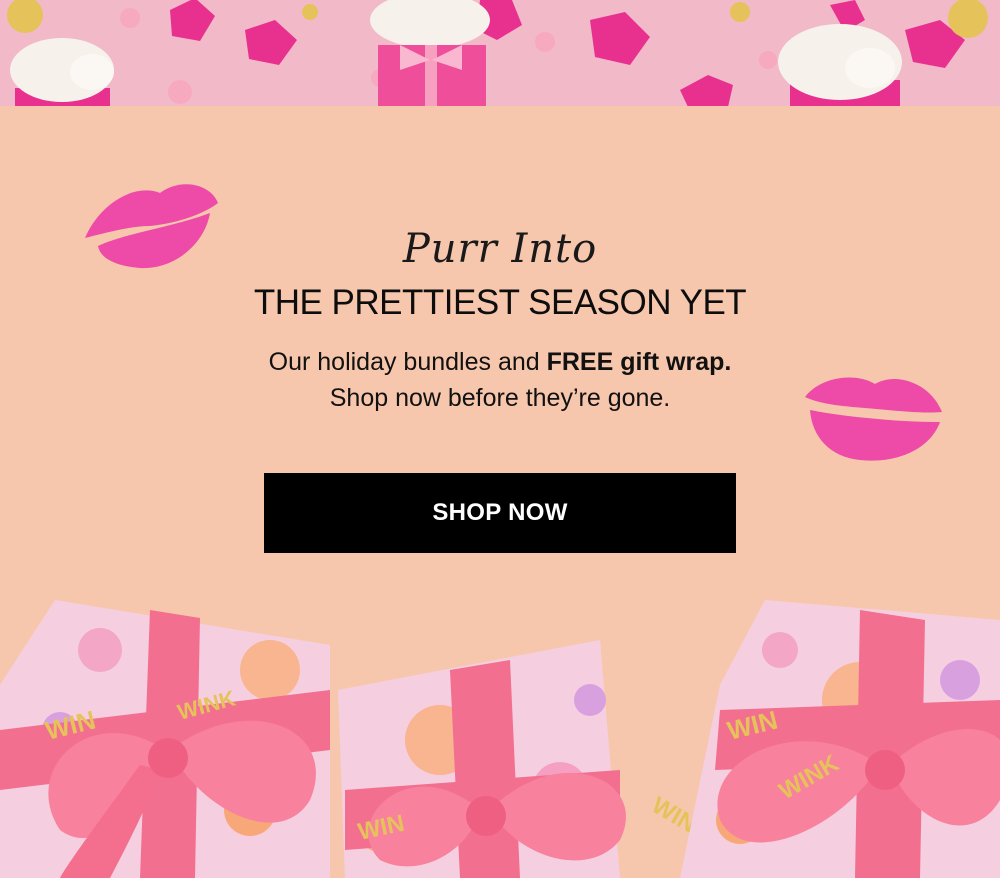 The width and height of the screenshot is (1000, 878). I want to click on body-line-1: Our holiday bundles and FREE gift wrap., so click(500, 362).